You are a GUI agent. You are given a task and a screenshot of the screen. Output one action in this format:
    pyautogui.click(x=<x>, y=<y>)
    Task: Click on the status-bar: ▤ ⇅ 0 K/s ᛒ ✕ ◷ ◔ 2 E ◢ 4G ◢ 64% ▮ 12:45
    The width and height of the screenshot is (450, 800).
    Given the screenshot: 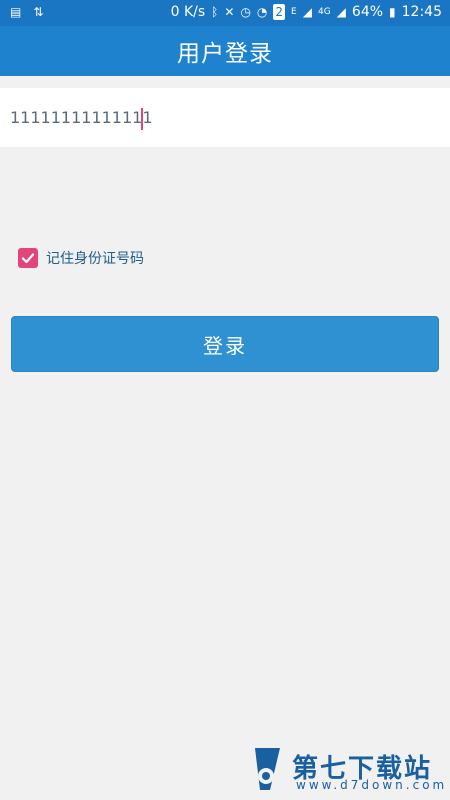 What is the action you would take?
    pyautogui.click(x=225, y=13)
    